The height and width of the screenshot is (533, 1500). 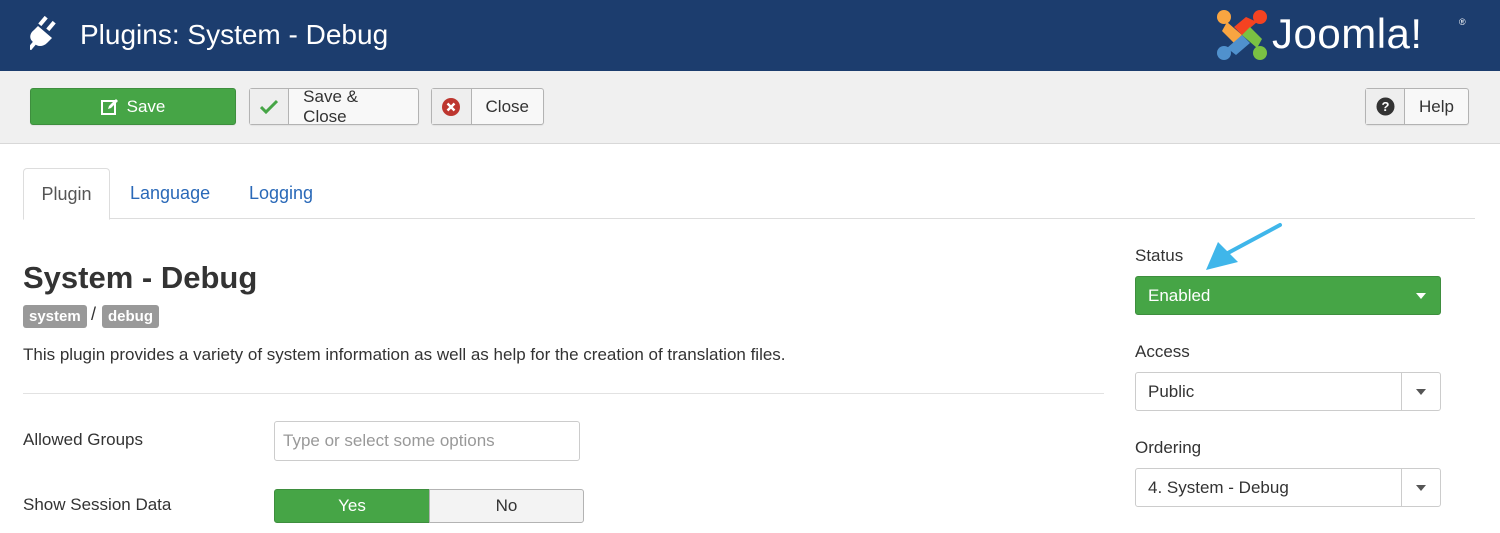 I want to click on access-select: Public, so click(x=1288, y=391).